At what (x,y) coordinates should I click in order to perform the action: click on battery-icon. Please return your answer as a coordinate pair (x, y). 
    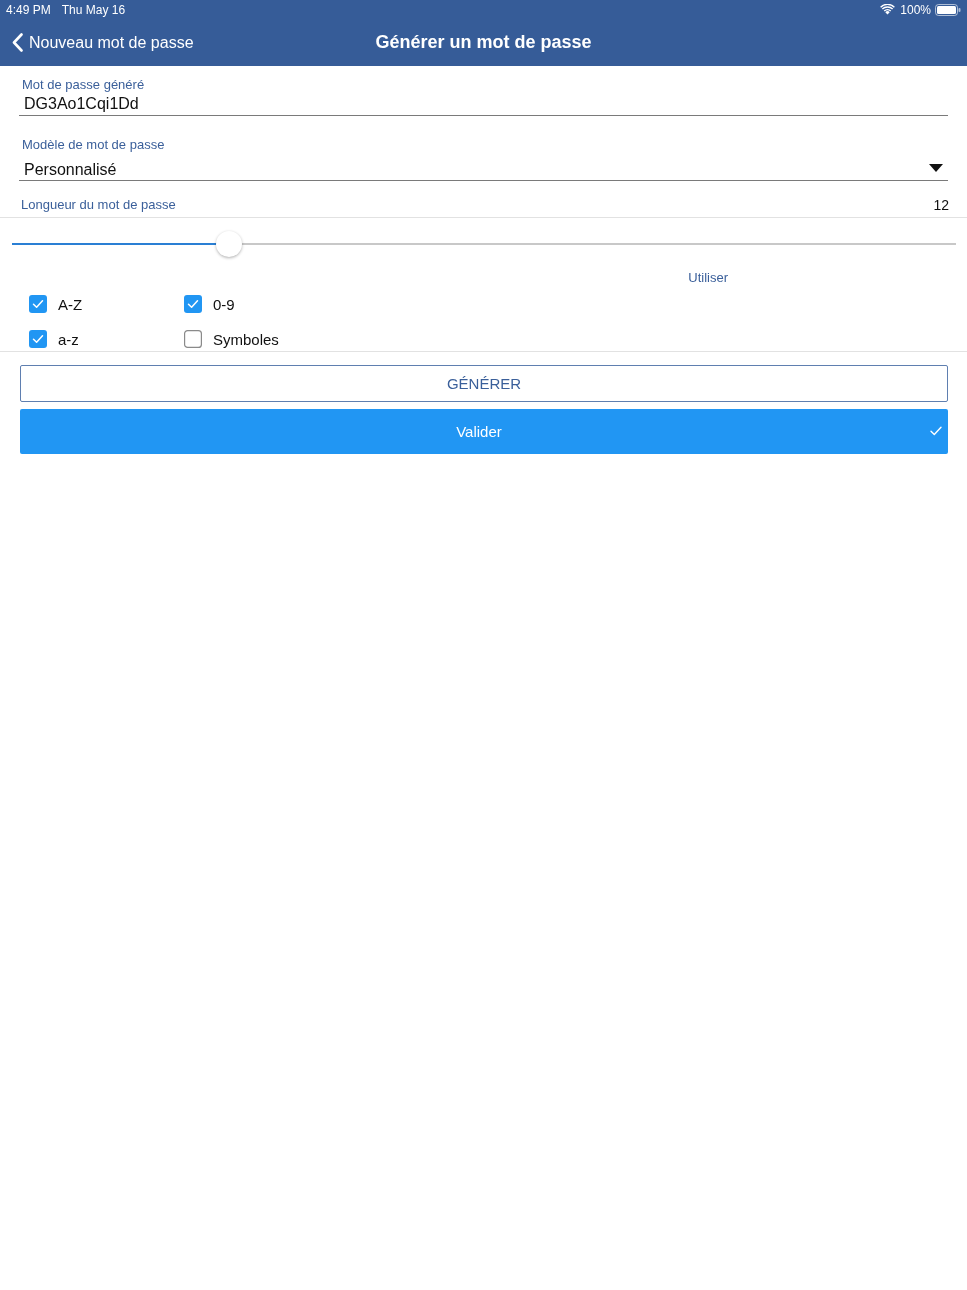
    Looking at the image, I should click on (948, 9).